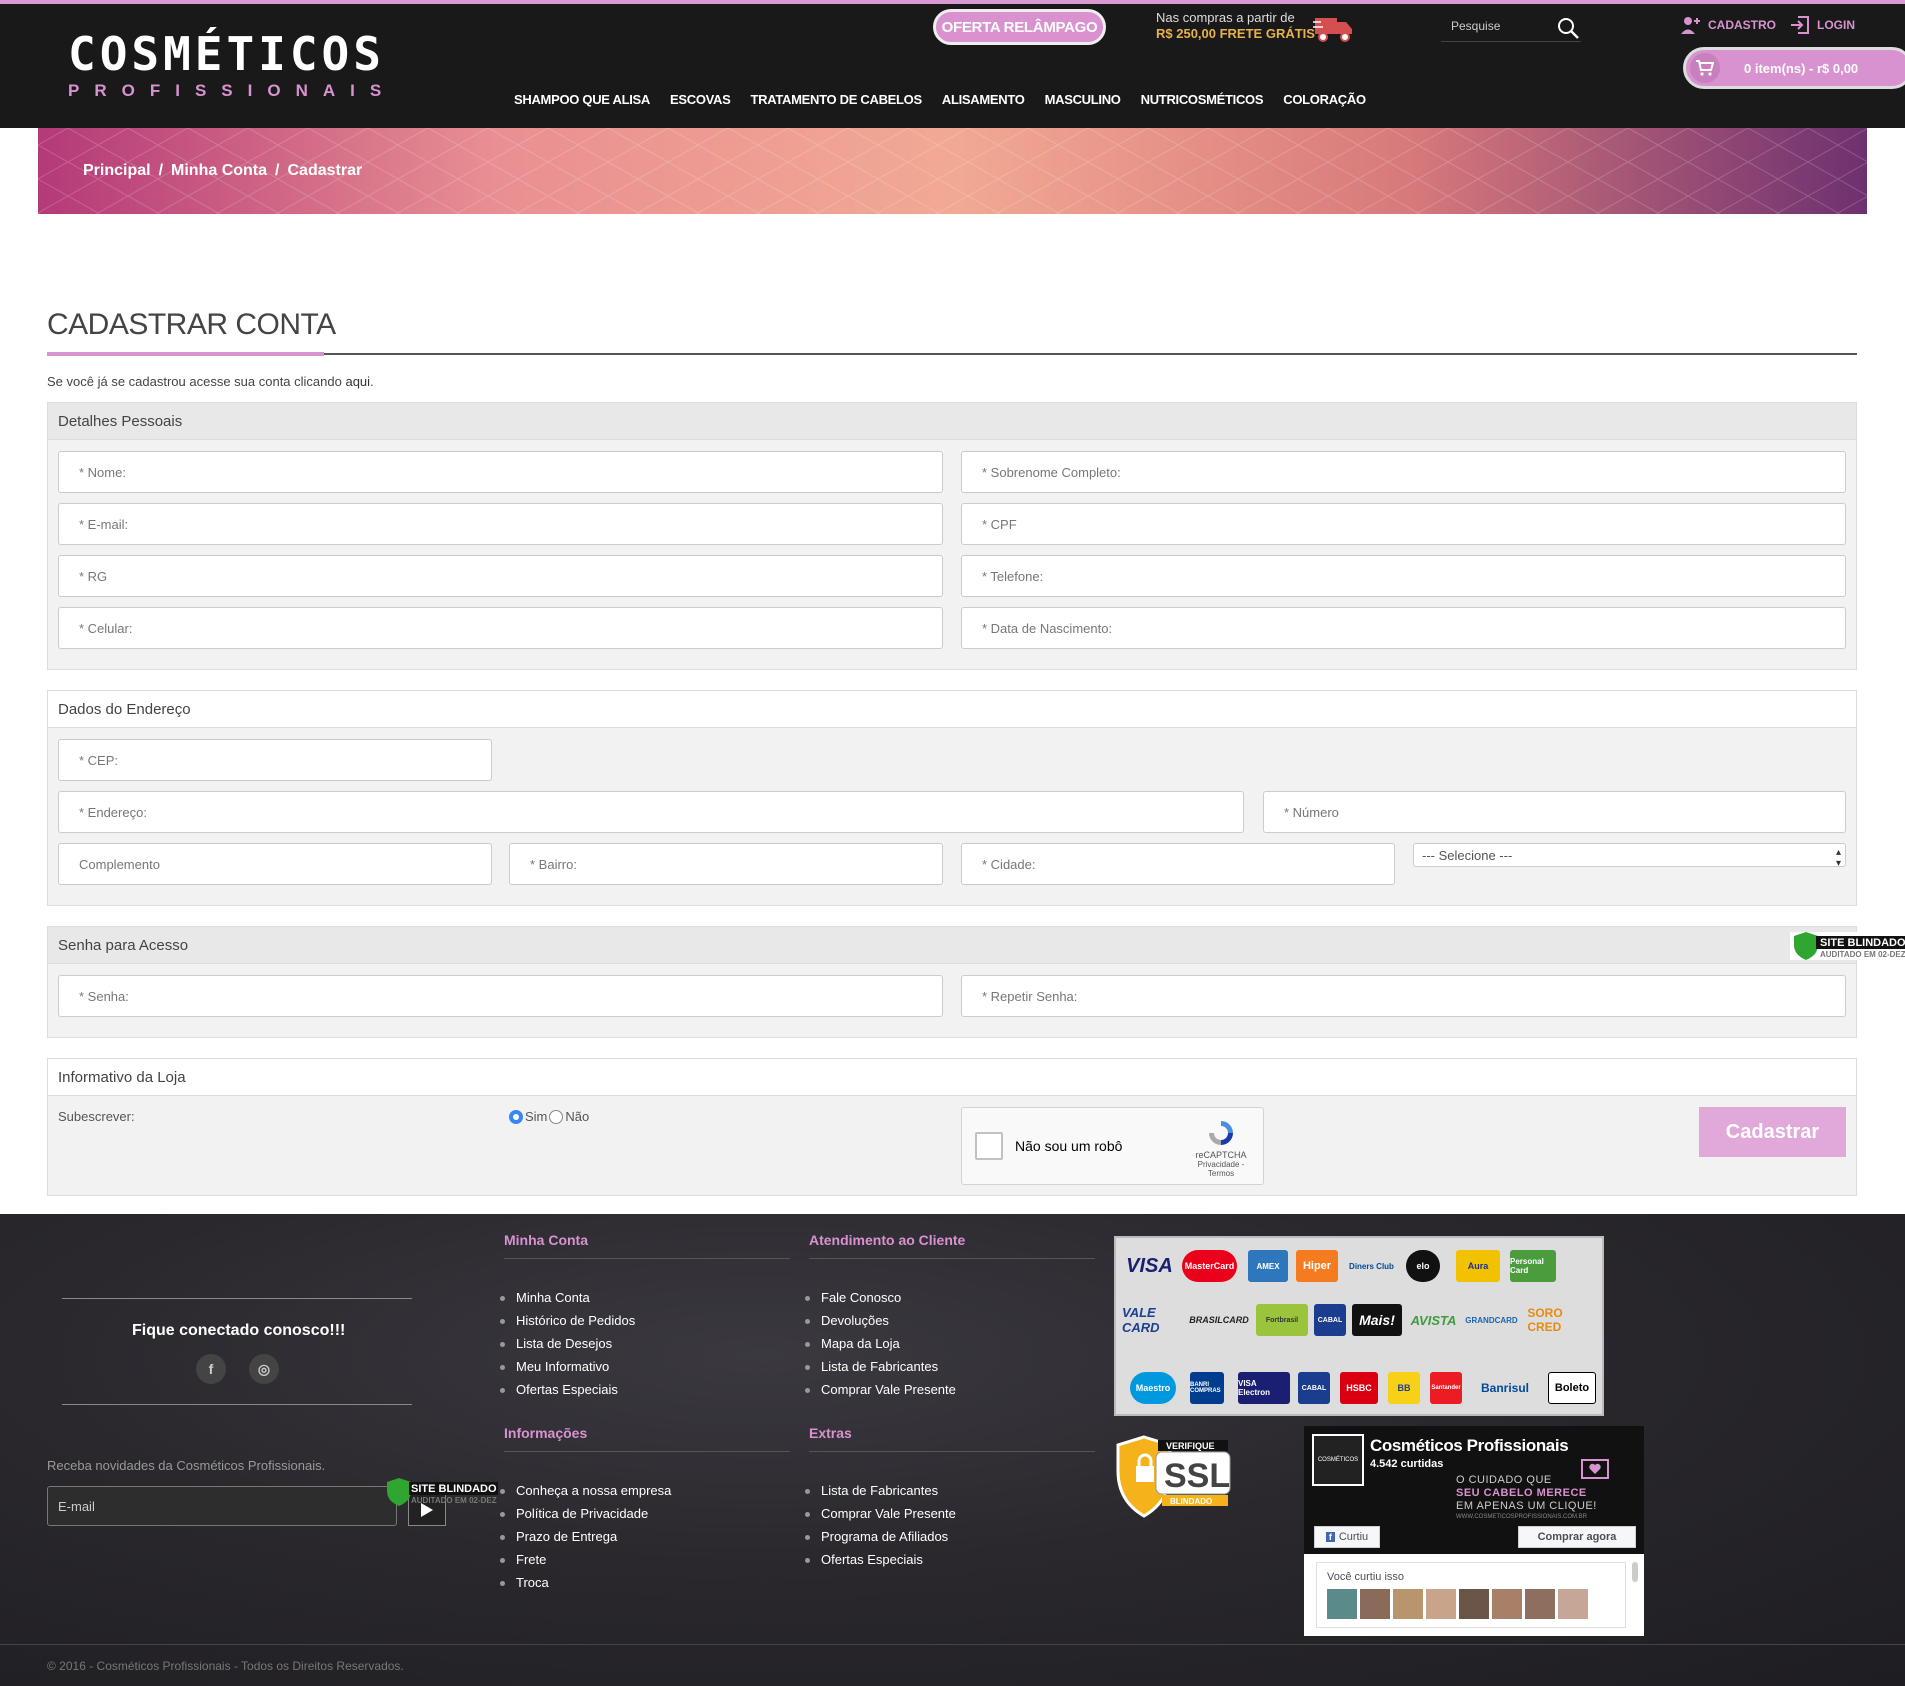 The image size is (1905, 1686). What do you see at coordinates (1347, 1537) in the screenshot?
I see `facebook-liked-button: f Curtiu` at bounding box center [1347, 1537].